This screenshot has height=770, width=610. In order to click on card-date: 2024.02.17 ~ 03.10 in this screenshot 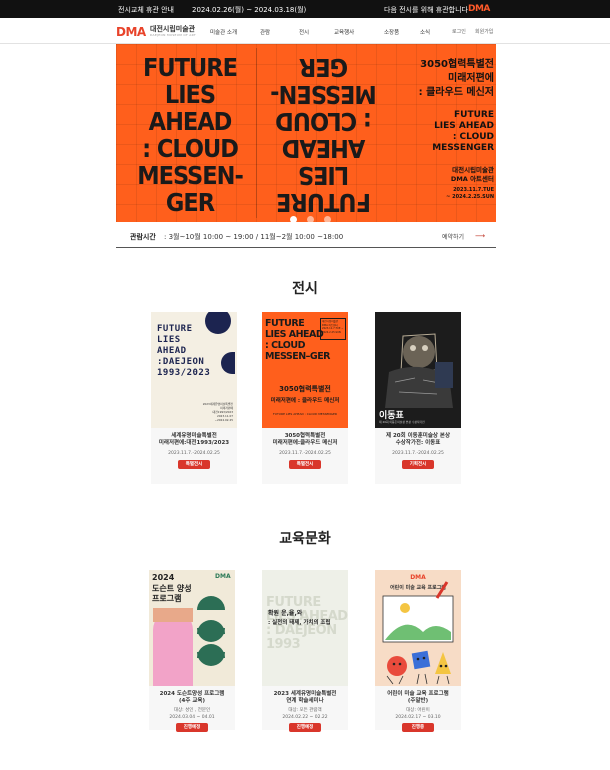, I will do `click(418, 717)`.